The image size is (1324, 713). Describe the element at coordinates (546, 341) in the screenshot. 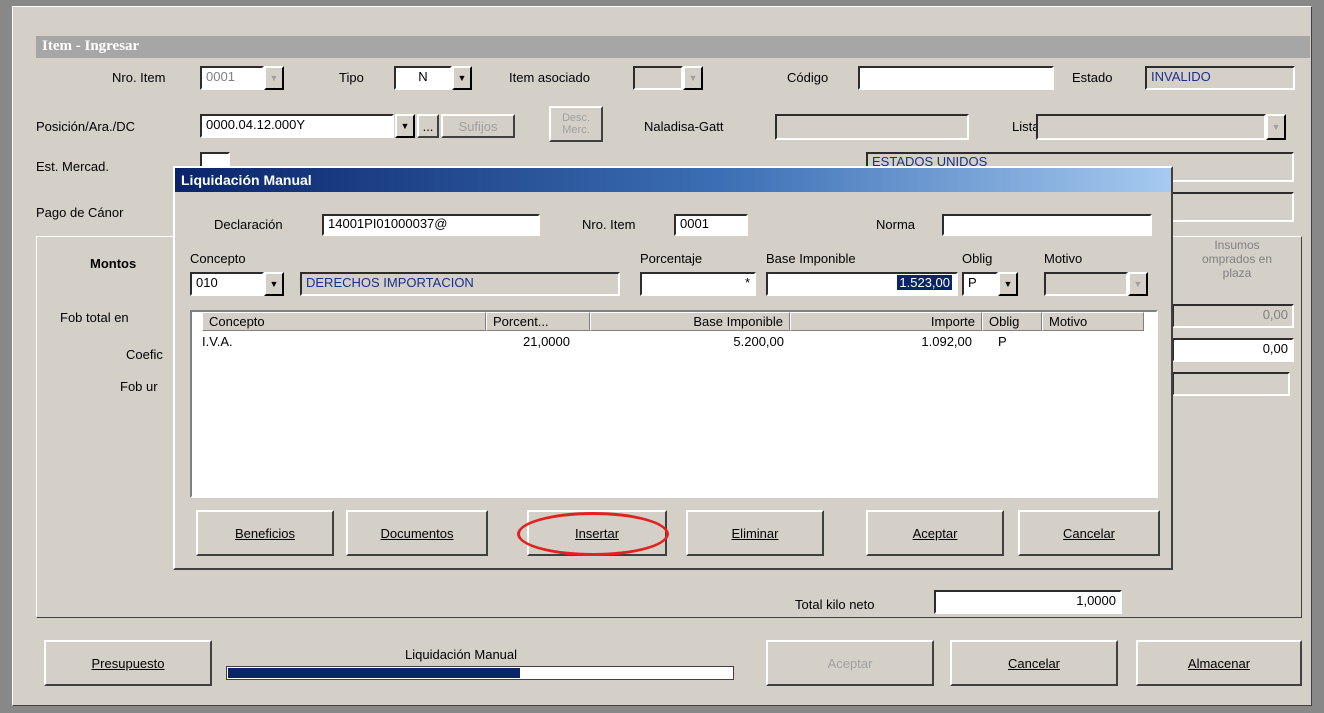

I see `cell-porcentaje: 21,0000` at that location.